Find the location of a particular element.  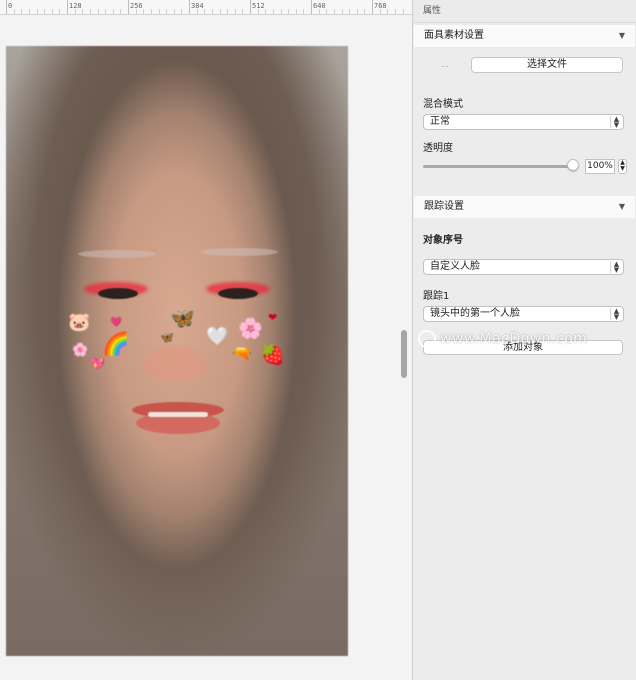

blend-mode-select: 正常 ▲ ▼ is located at coordinates (523, 122).